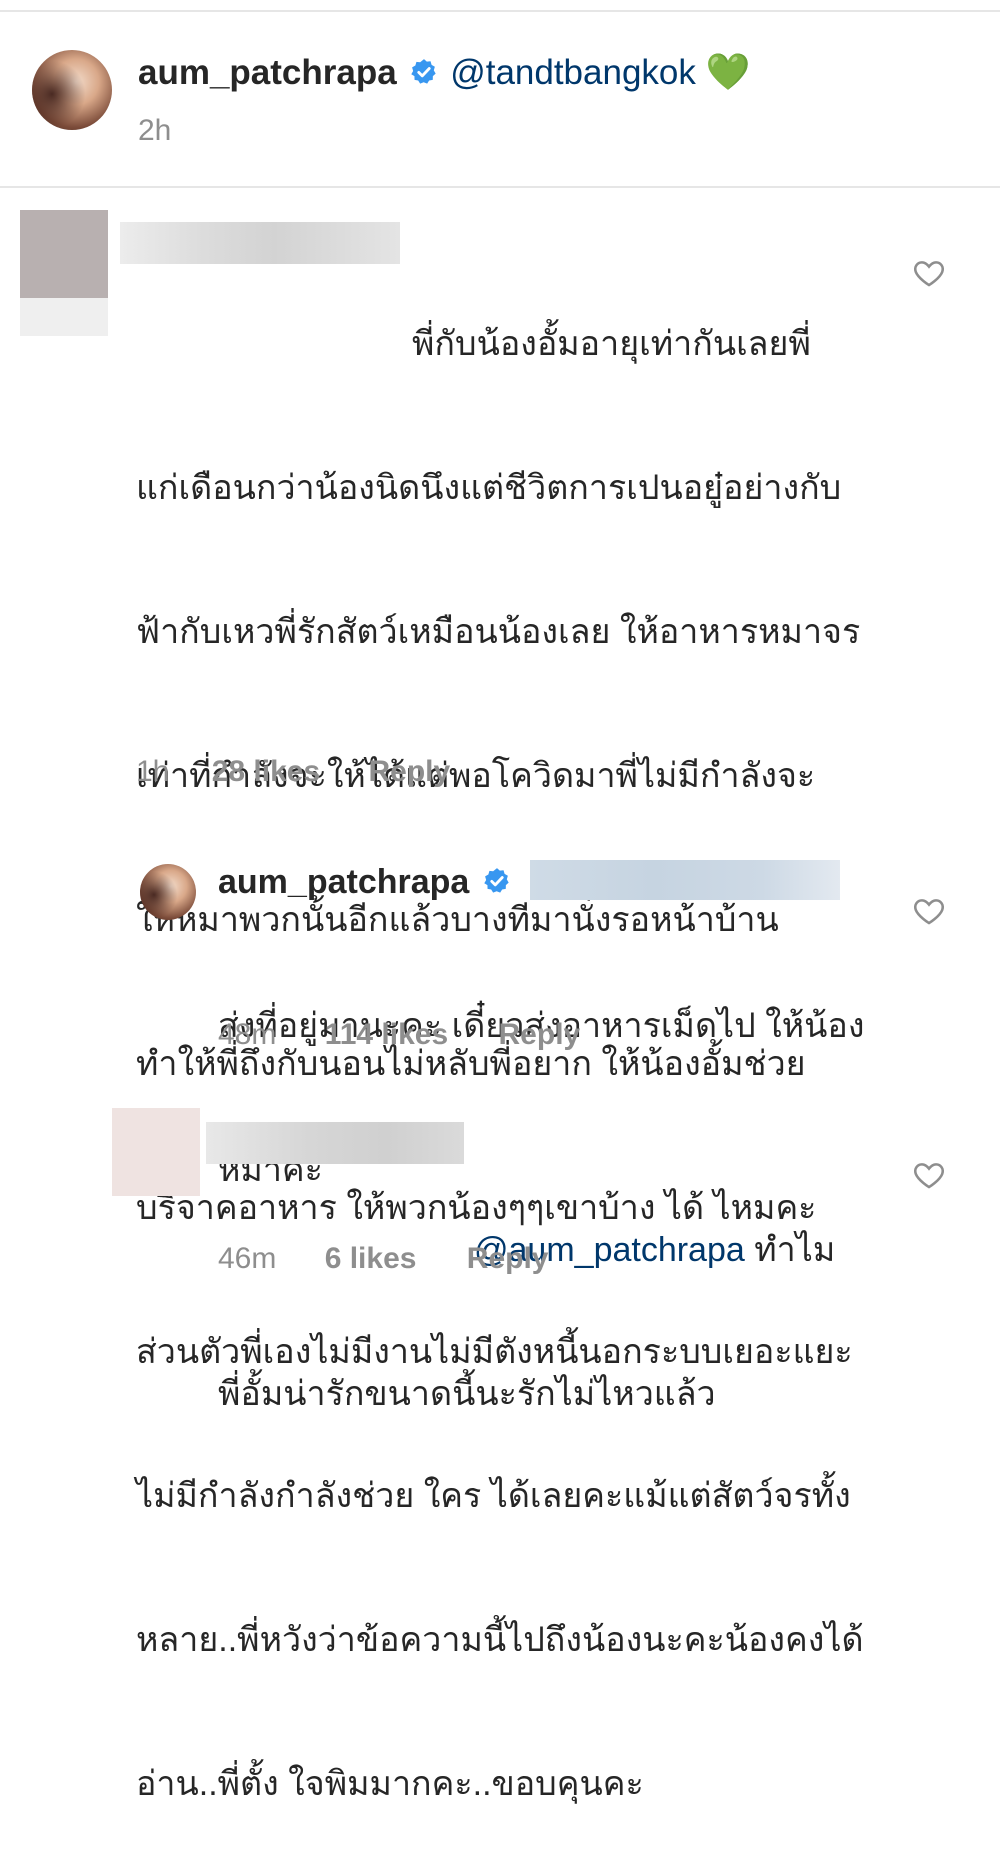 This screenshot has height=1856, width=1000. I want to click on post-username: aum_patchrapa, so click(267, 72).